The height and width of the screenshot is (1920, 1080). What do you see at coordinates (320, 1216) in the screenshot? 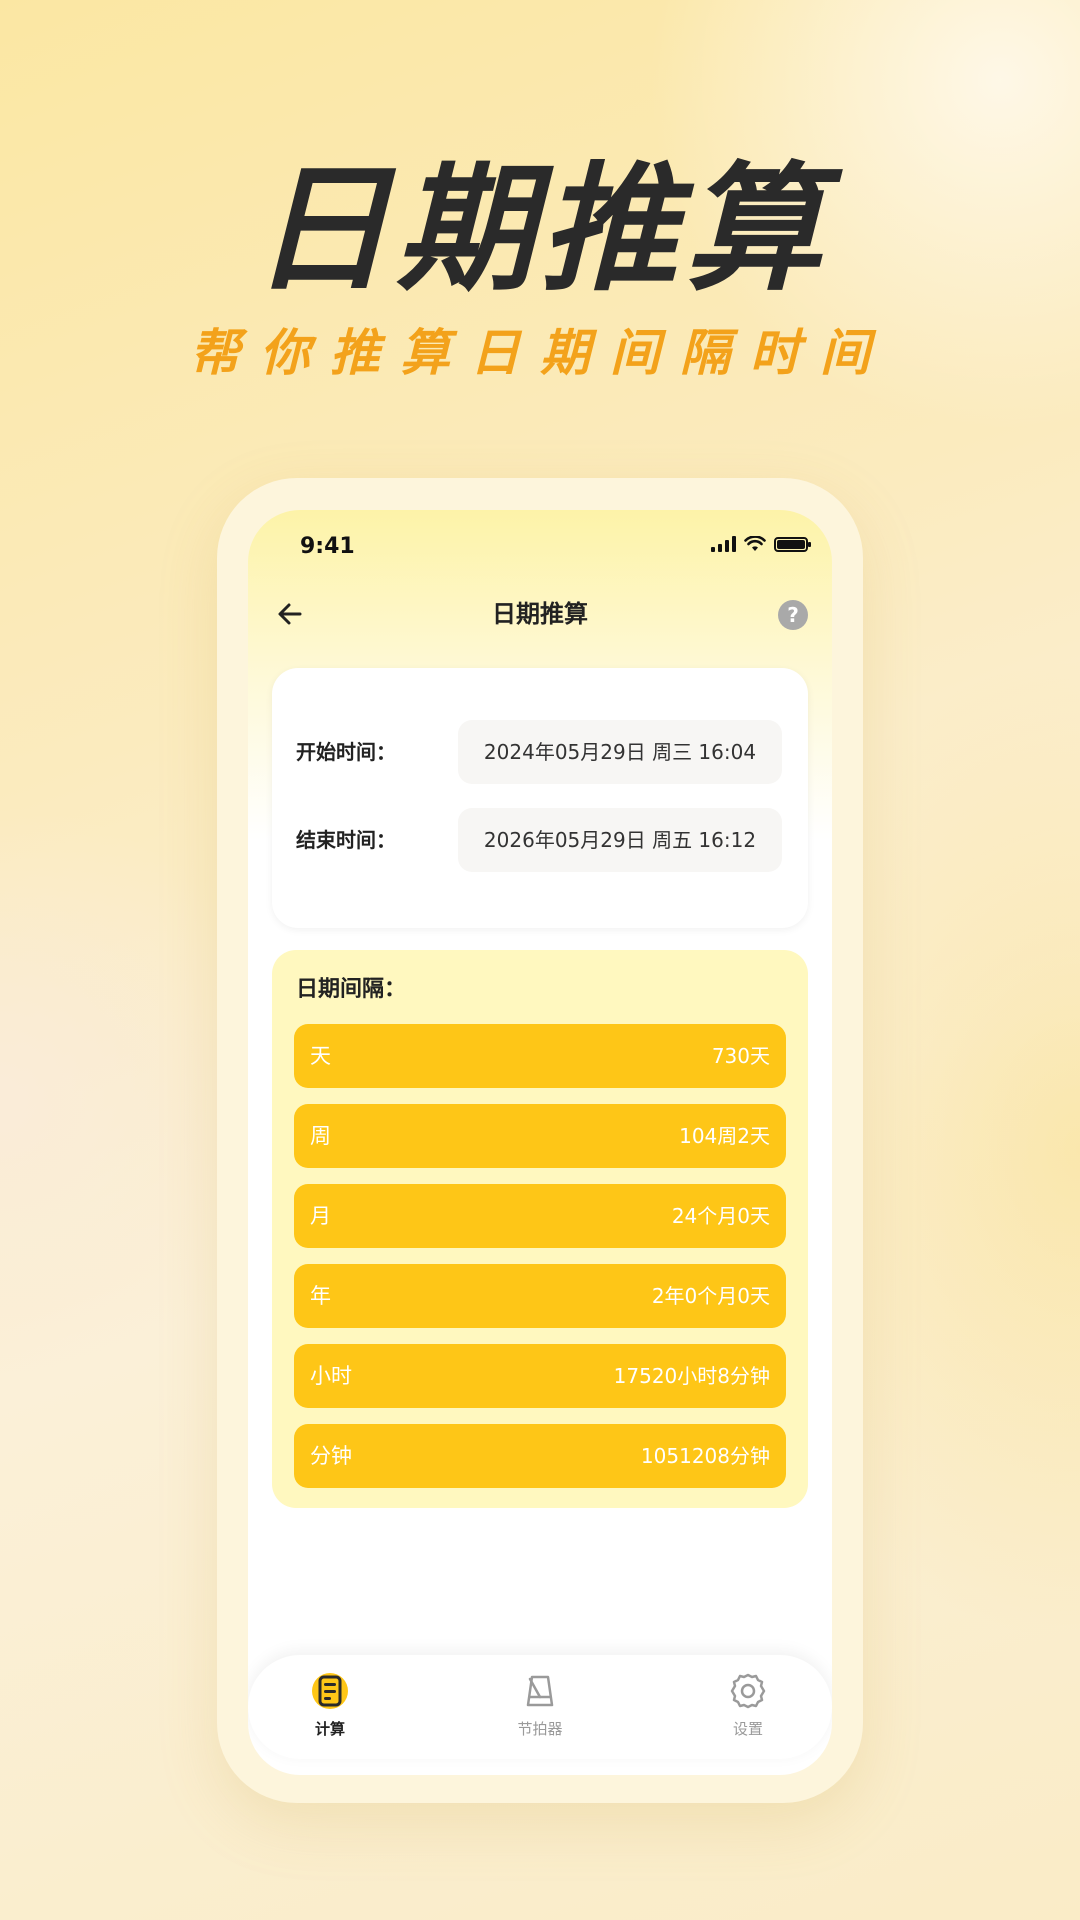
I see `interval-row-label: 月` at bounding box center [320, 1216].